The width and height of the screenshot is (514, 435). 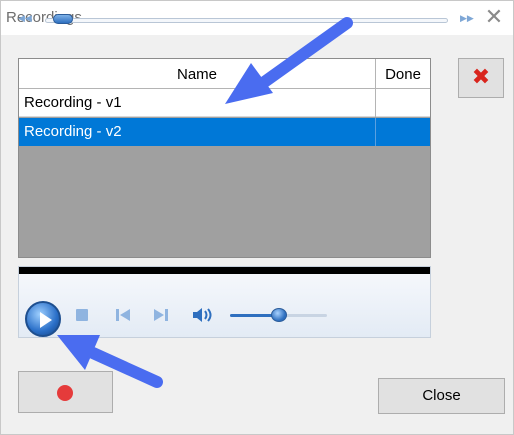 What do you see at coordinates (224, 302) in the screenshot?
I see `media-player` at bounding box center [224, 302].